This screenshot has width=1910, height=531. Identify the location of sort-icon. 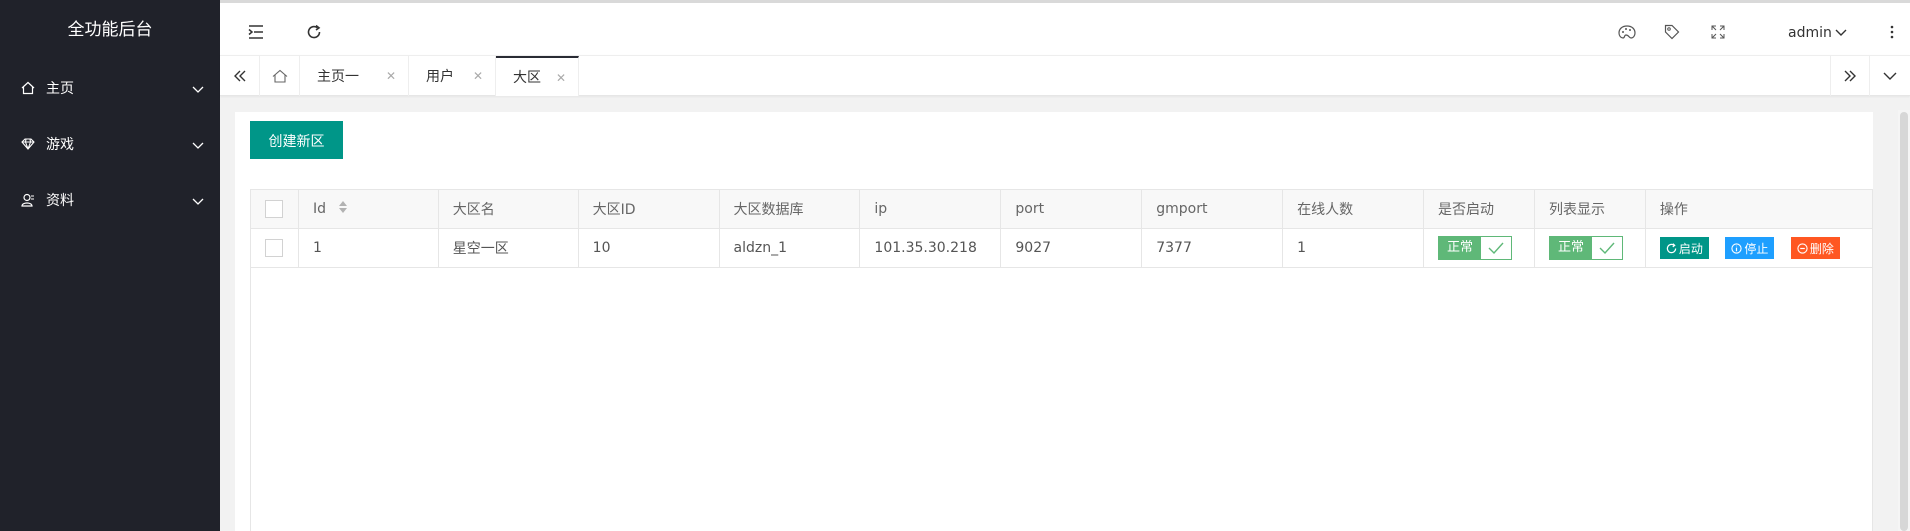
(343, 209).